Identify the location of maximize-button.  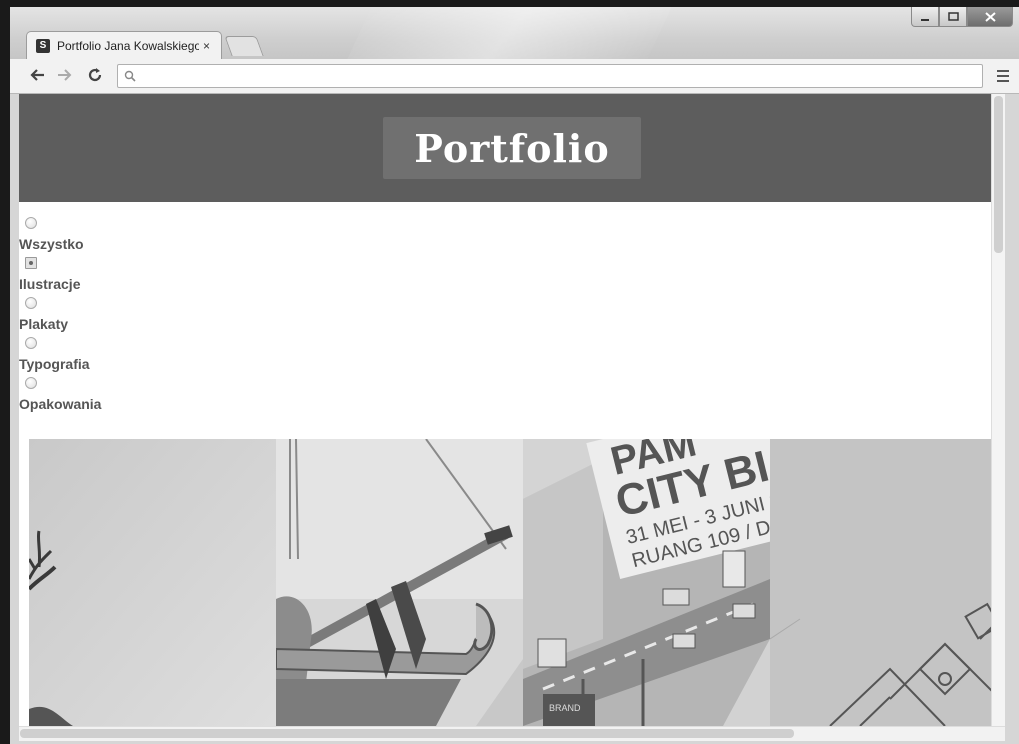
(953, 17).